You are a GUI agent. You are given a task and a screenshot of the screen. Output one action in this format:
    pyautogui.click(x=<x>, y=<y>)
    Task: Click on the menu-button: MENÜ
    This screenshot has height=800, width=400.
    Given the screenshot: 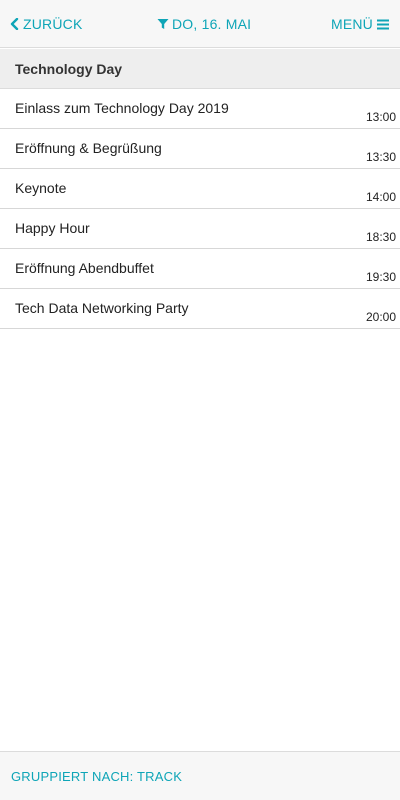 What is the action you would take?
    pyautogui.click(x=360, y=24)
    